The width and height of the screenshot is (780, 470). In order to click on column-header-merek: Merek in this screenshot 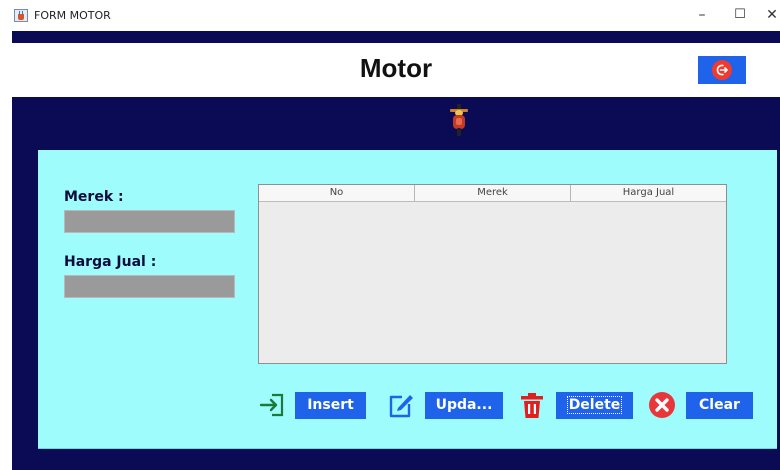, I will do `click(493, 193)`.